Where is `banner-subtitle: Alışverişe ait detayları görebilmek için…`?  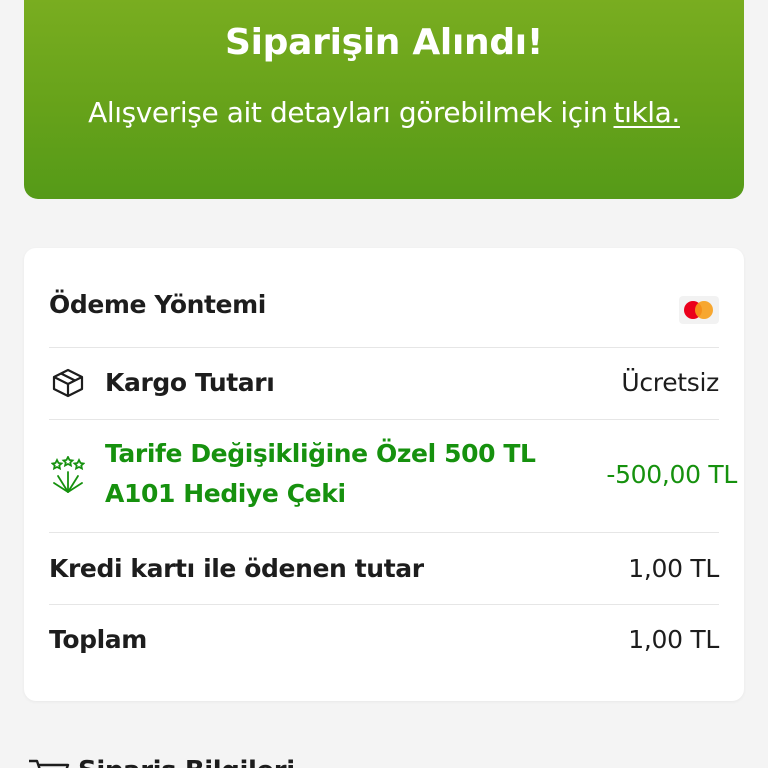
banner-subtitle: Alışverişe ait detayları görebilmek için… is located at coordinates (384, 112).